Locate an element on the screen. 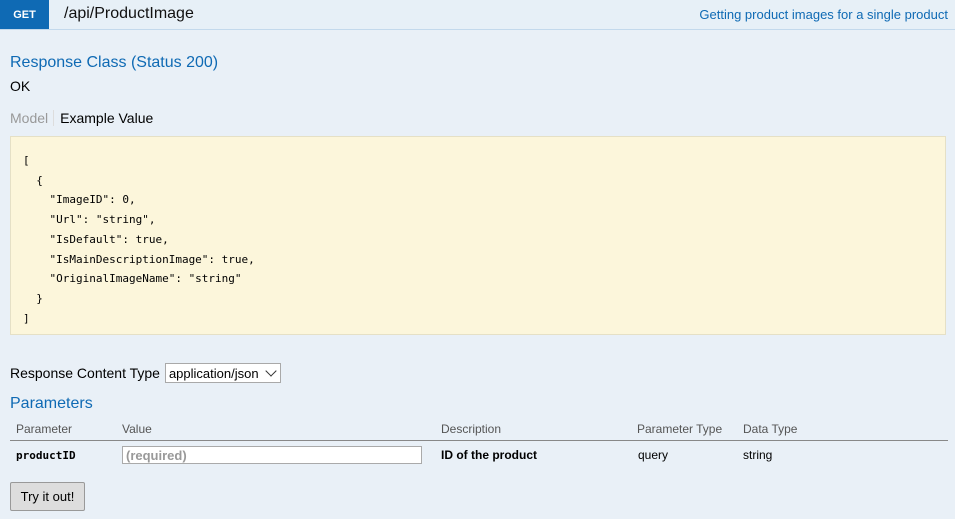 Image resolution: width=955 pixels, height=519 pixels. content-type-select: application/json is located at coordinates (222, 373).